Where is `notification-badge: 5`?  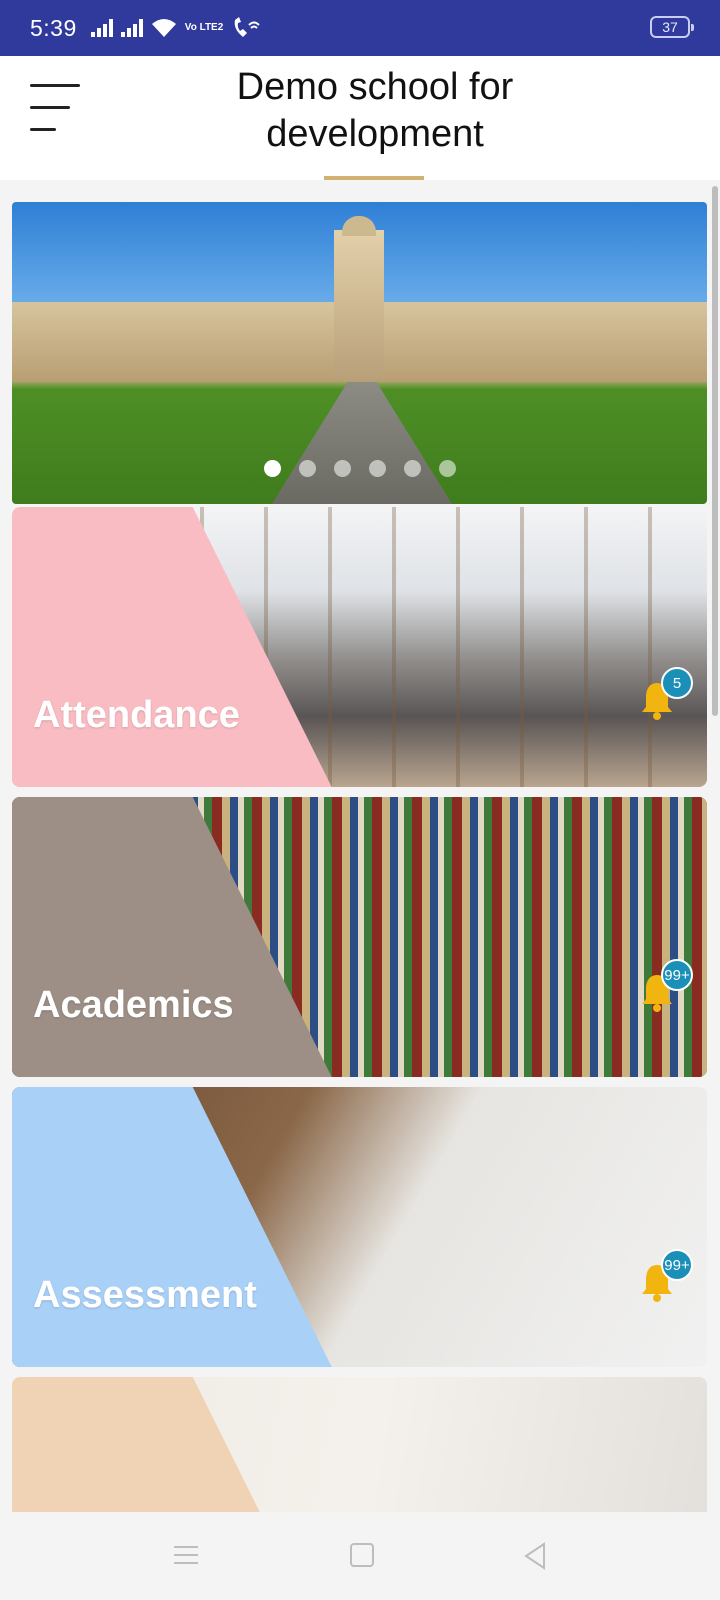 notification-badge: 5 is located at coordinates (677, 683).